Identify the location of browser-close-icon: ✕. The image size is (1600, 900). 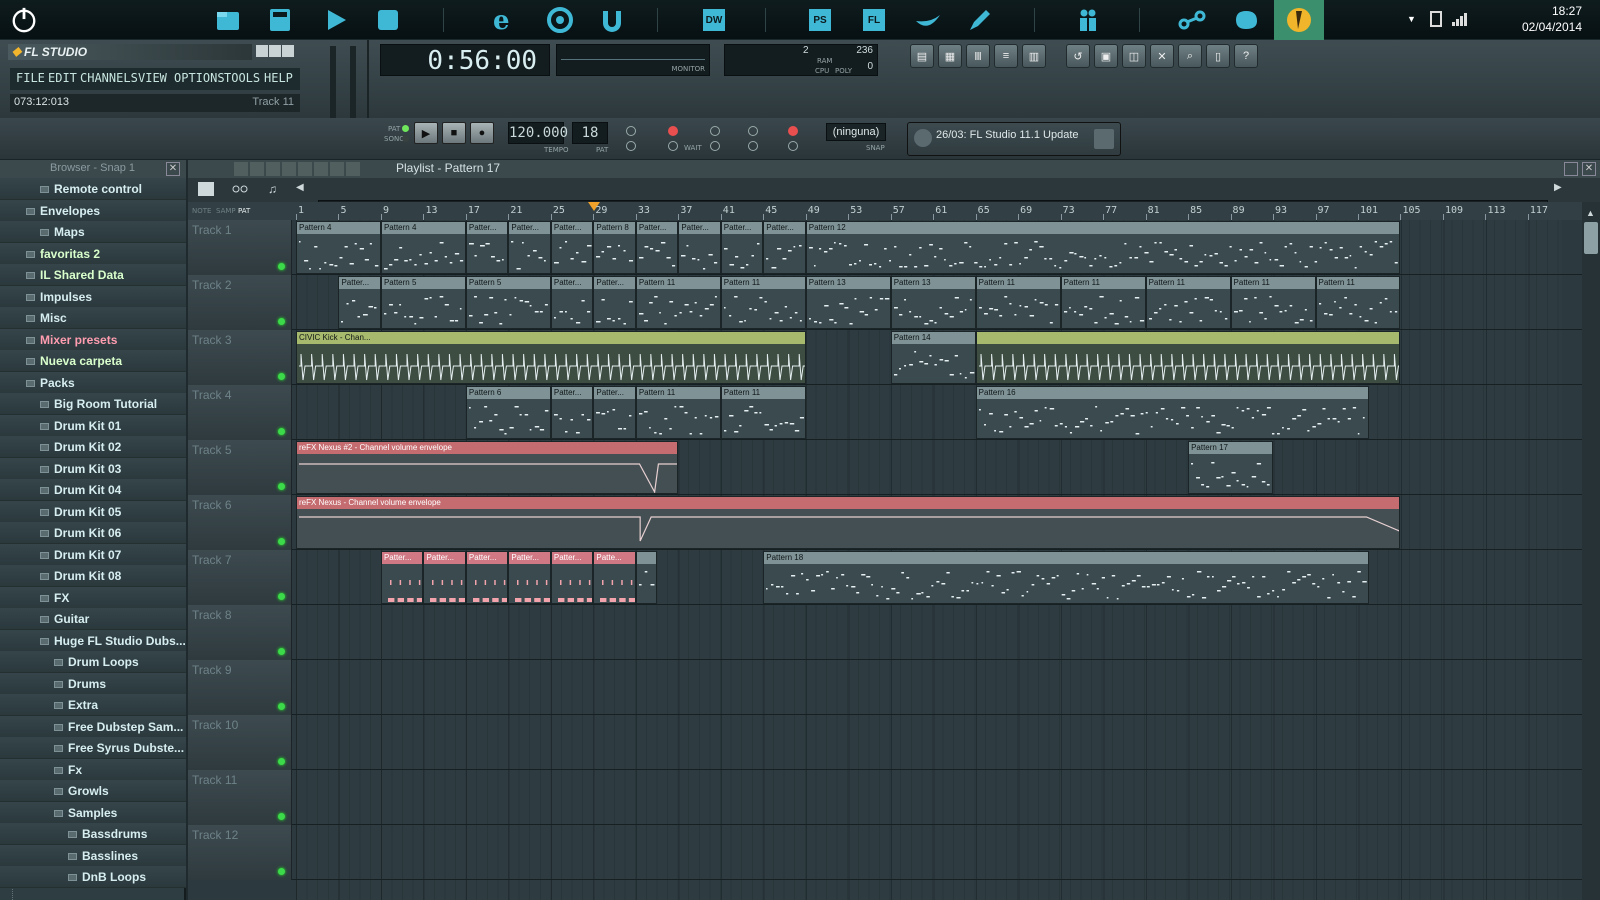
(173, 169).